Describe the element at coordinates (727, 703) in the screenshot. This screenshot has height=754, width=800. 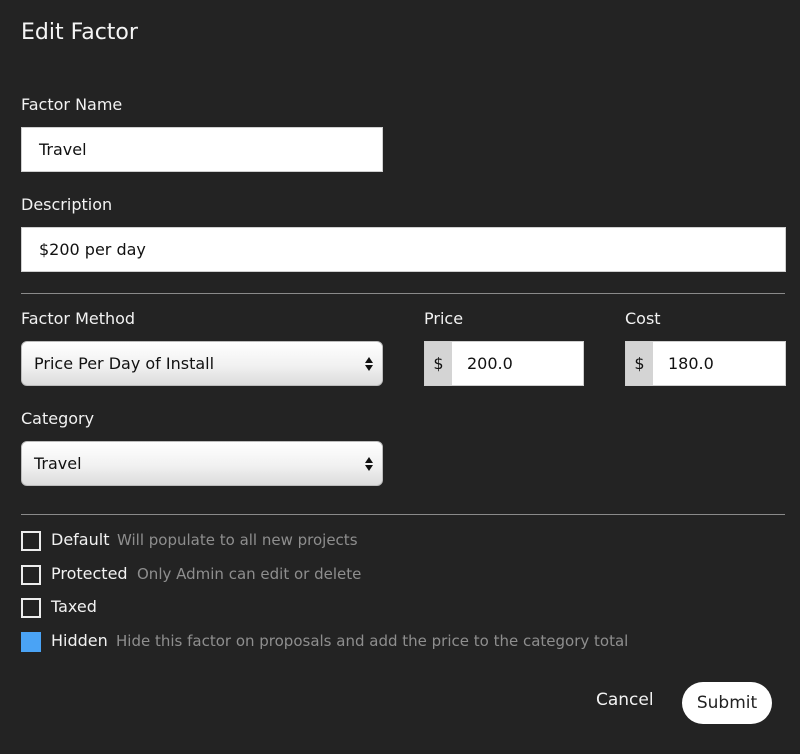
I see `submit-button: Submit` at that location.